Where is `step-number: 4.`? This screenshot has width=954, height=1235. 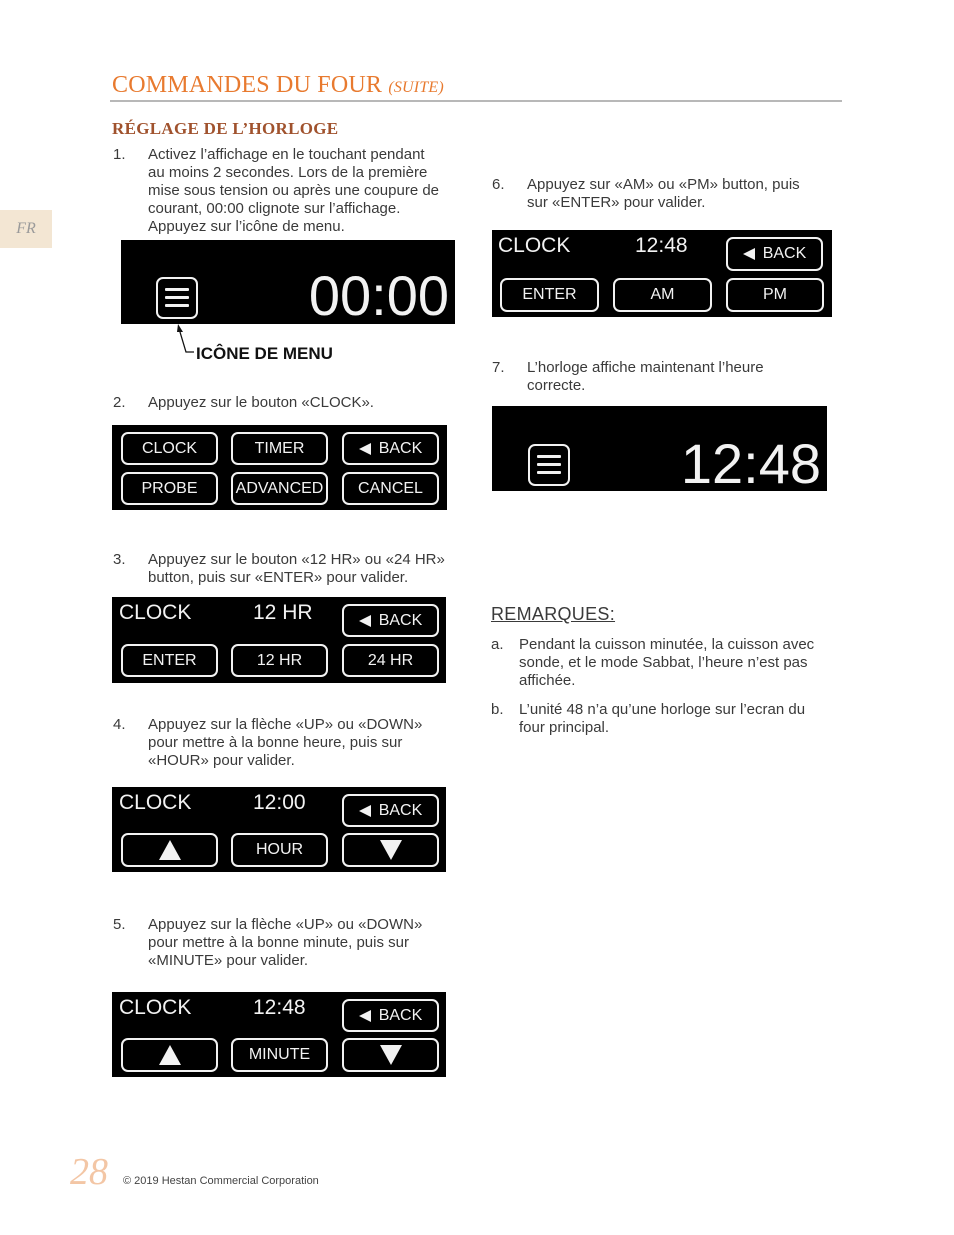 step-number: 4. is located at coordinates (119, 724).